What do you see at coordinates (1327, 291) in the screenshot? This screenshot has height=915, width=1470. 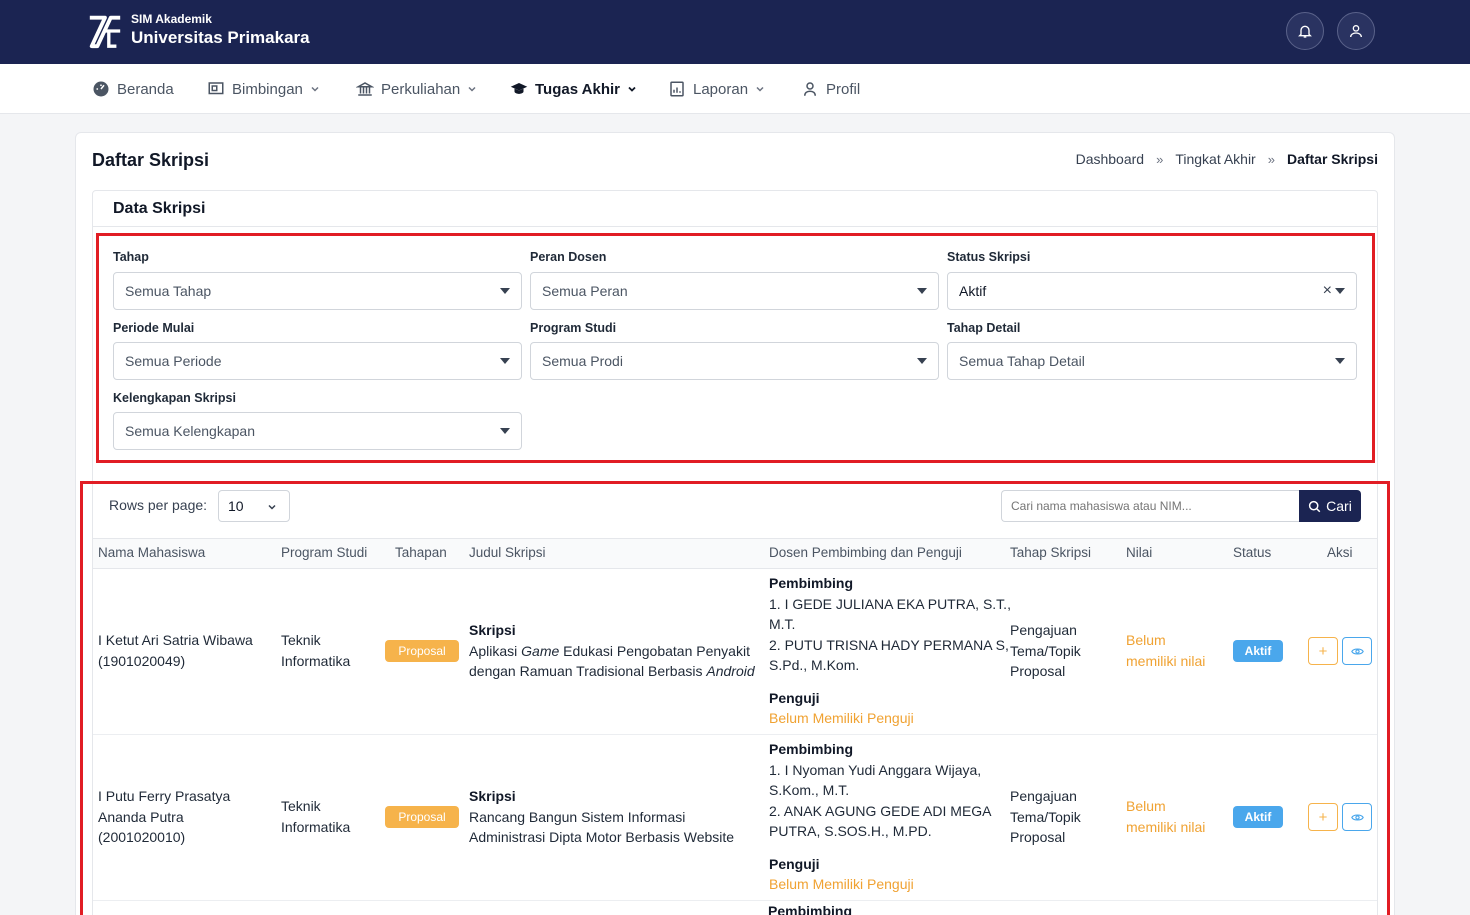 I see `clear-icon: ×` at bounding box center [1327, 291].